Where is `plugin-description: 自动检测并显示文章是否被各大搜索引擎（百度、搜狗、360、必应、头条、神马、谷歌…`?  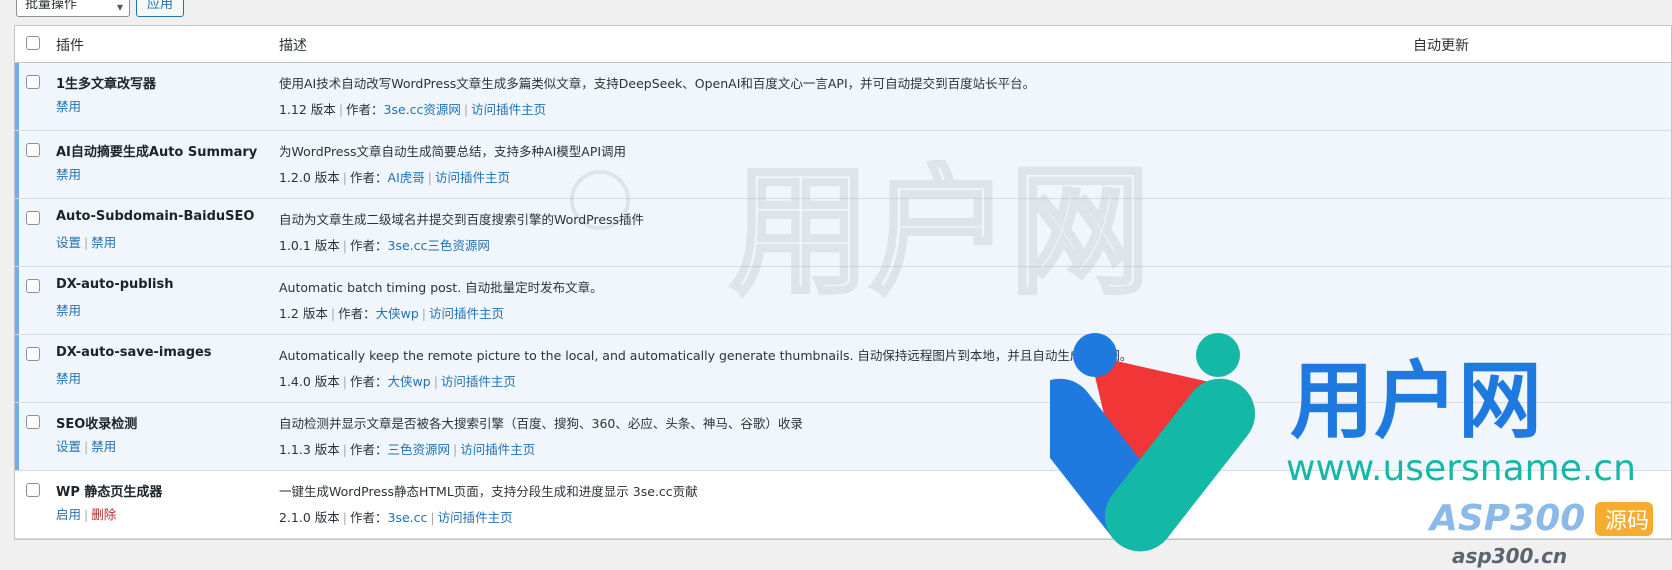
plugin-description: 自动检测并显示文章是否被各大搜索引擎（百度、搜狗、360、必应、头条、神马、谷歌… is located at coordinates (541, 423).